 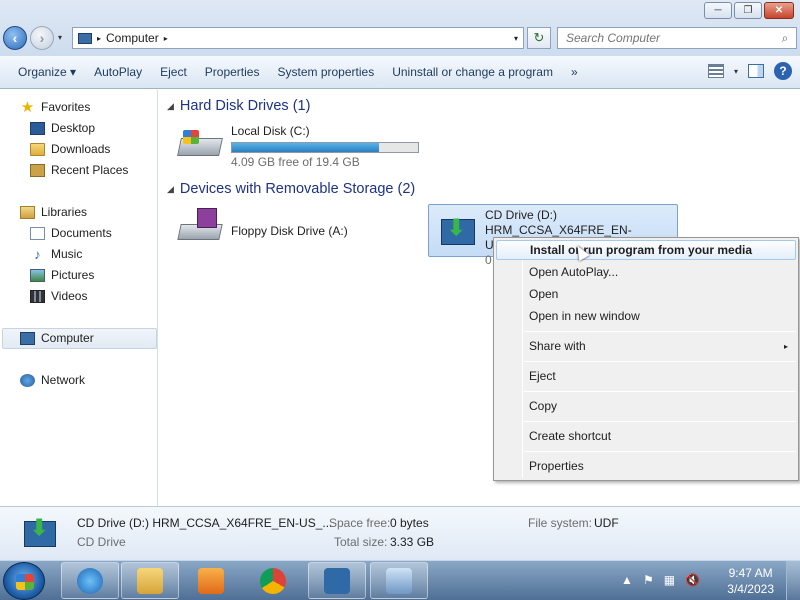 What do you see at coordinates (262, 226) in the screenshot?
I see `drive-floppy-a: Floppy Disk Drive (A:)` at bounding box center [262, 226].